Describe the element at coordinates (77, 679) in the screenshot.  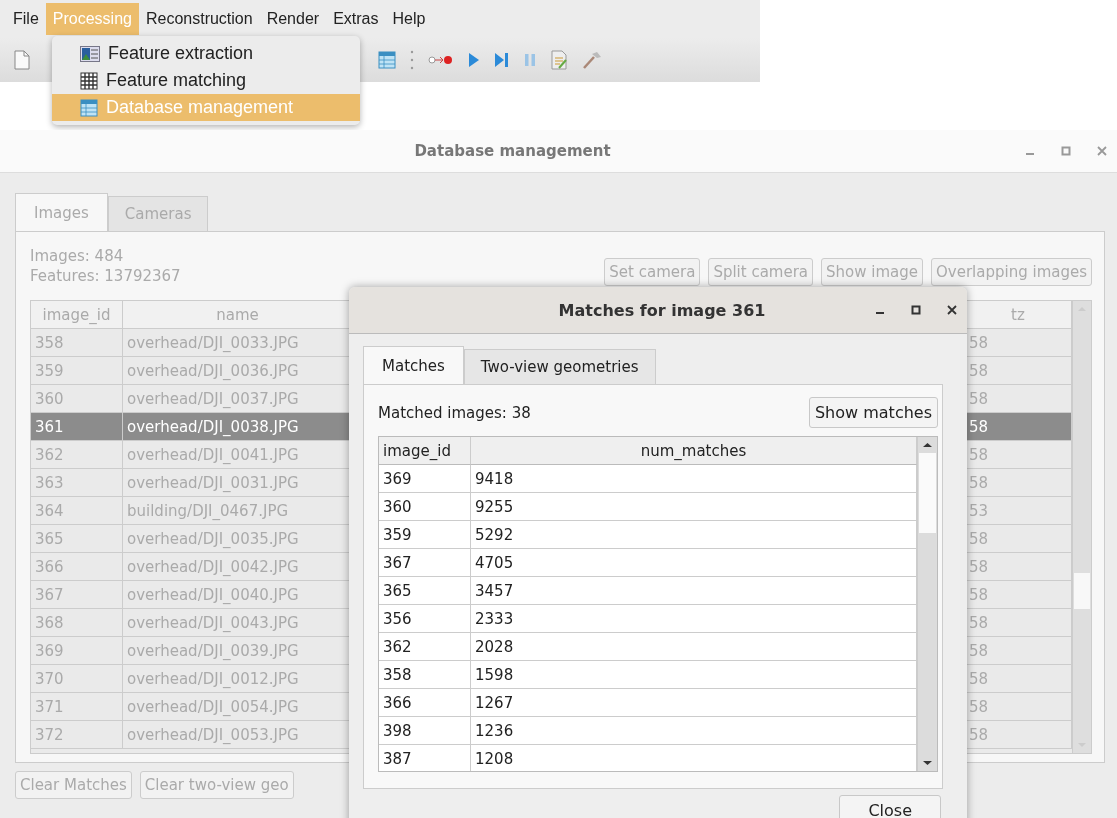
I see `table-cell: 370` at that location.